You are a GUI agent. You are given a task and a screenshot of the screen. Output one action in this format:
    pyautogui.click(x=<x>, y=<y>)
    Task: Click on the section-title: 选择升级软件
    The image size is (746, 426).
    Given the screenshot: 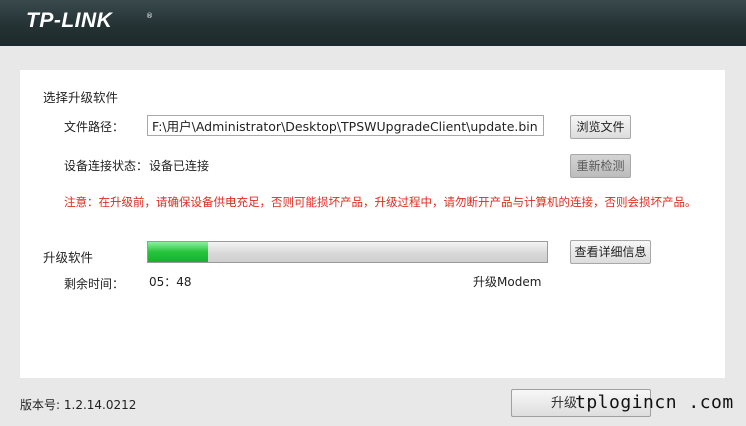 What is the action you would take?
    pyautogui.click(x=81, y=97)
    